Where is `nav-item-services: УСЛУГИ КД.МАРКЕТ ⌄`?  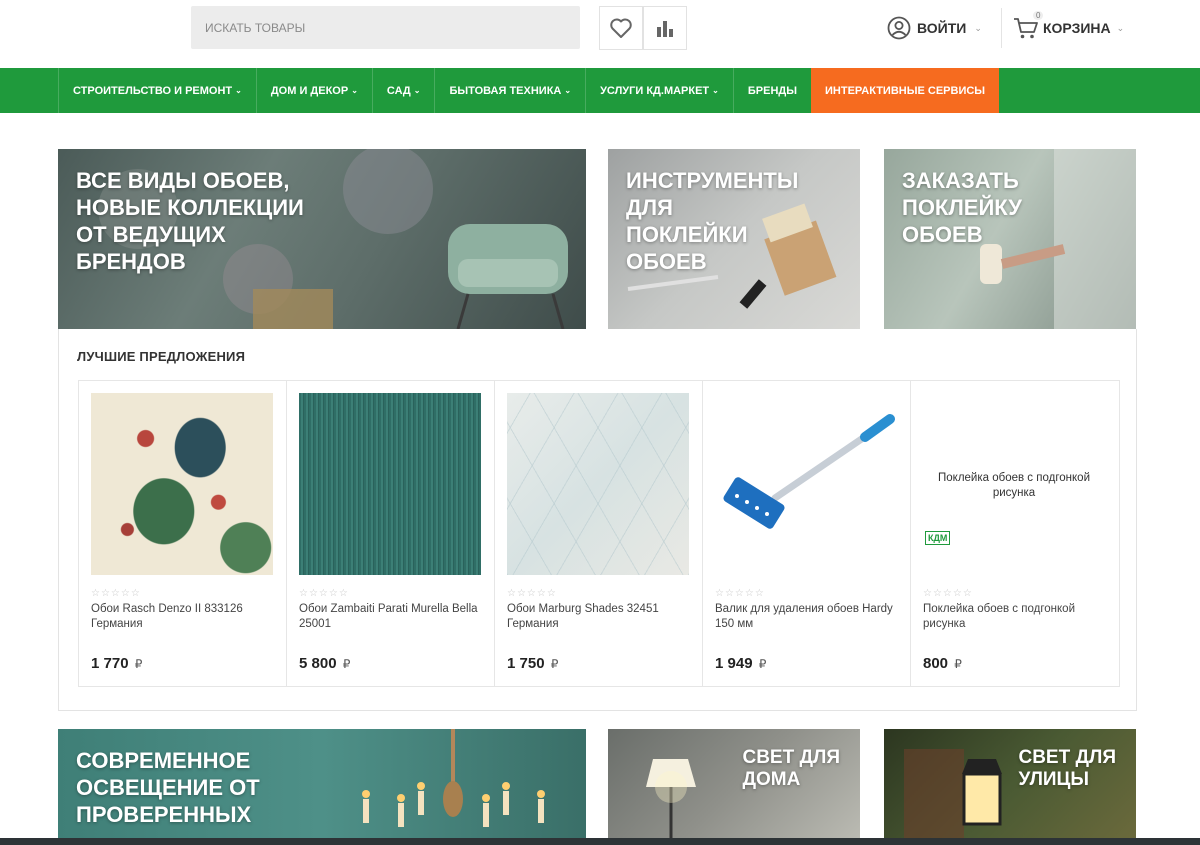
nav-item-services: УСЛУГИ КД.МАРКЕТ ⌄ is located at coordinates (659, 90).